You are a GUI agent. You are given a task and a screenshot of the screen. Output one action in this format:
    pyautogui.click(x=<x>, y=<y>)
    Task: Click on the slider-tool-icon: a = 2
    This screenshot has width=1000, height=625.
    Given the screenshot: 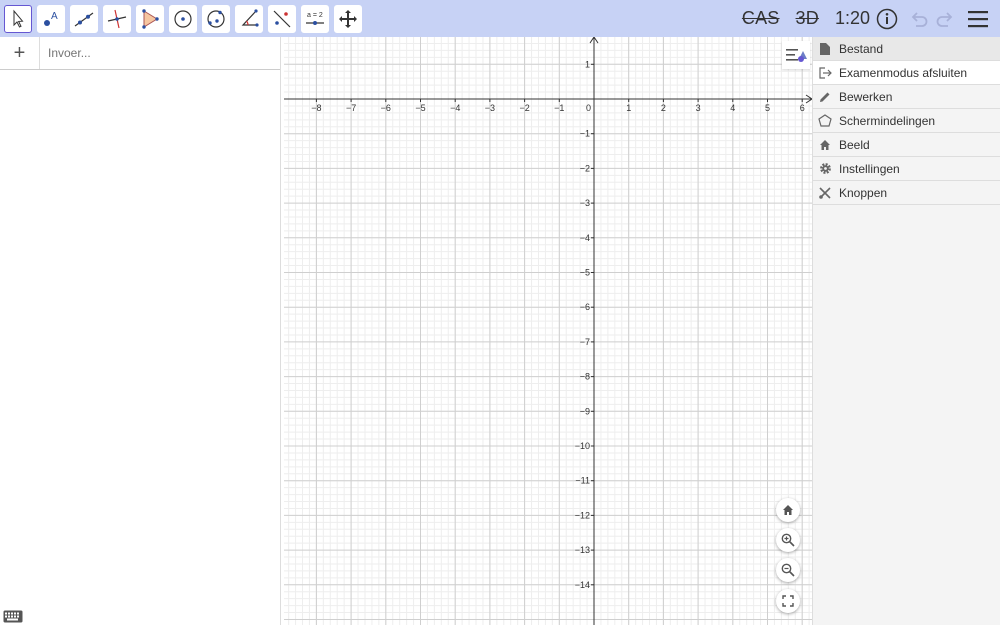 What is the action you would take?
    pyautogui.click(x=315, y=18)
    